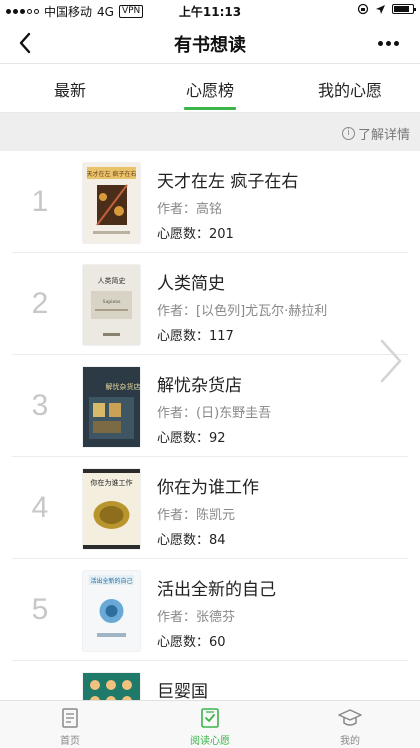  What do you see at coordinates (210, 11) in the screenshot?
I see `status-bar: 中国移动 4G VPN 上午11:13` at bounding box center [210, 11].